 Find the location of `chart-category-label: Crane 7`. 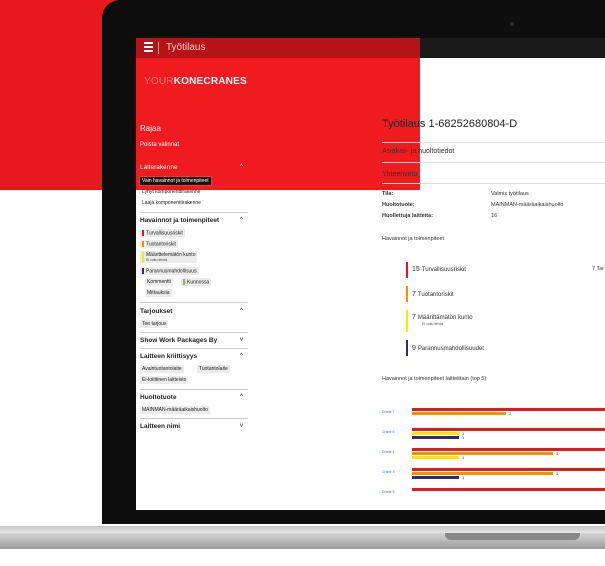

chart-category-label: Crane 7 is located at coordinates (388, 412).